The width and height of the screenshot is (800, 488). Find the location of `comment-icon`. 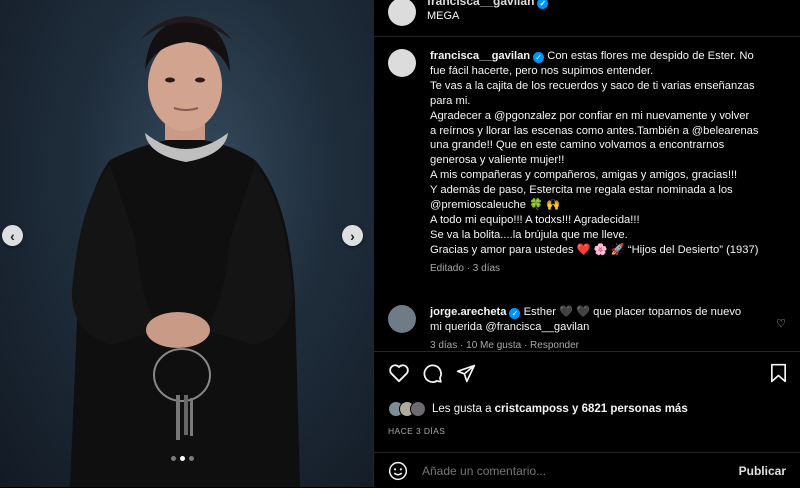

comment-icon is located at coordinates (432, 373).